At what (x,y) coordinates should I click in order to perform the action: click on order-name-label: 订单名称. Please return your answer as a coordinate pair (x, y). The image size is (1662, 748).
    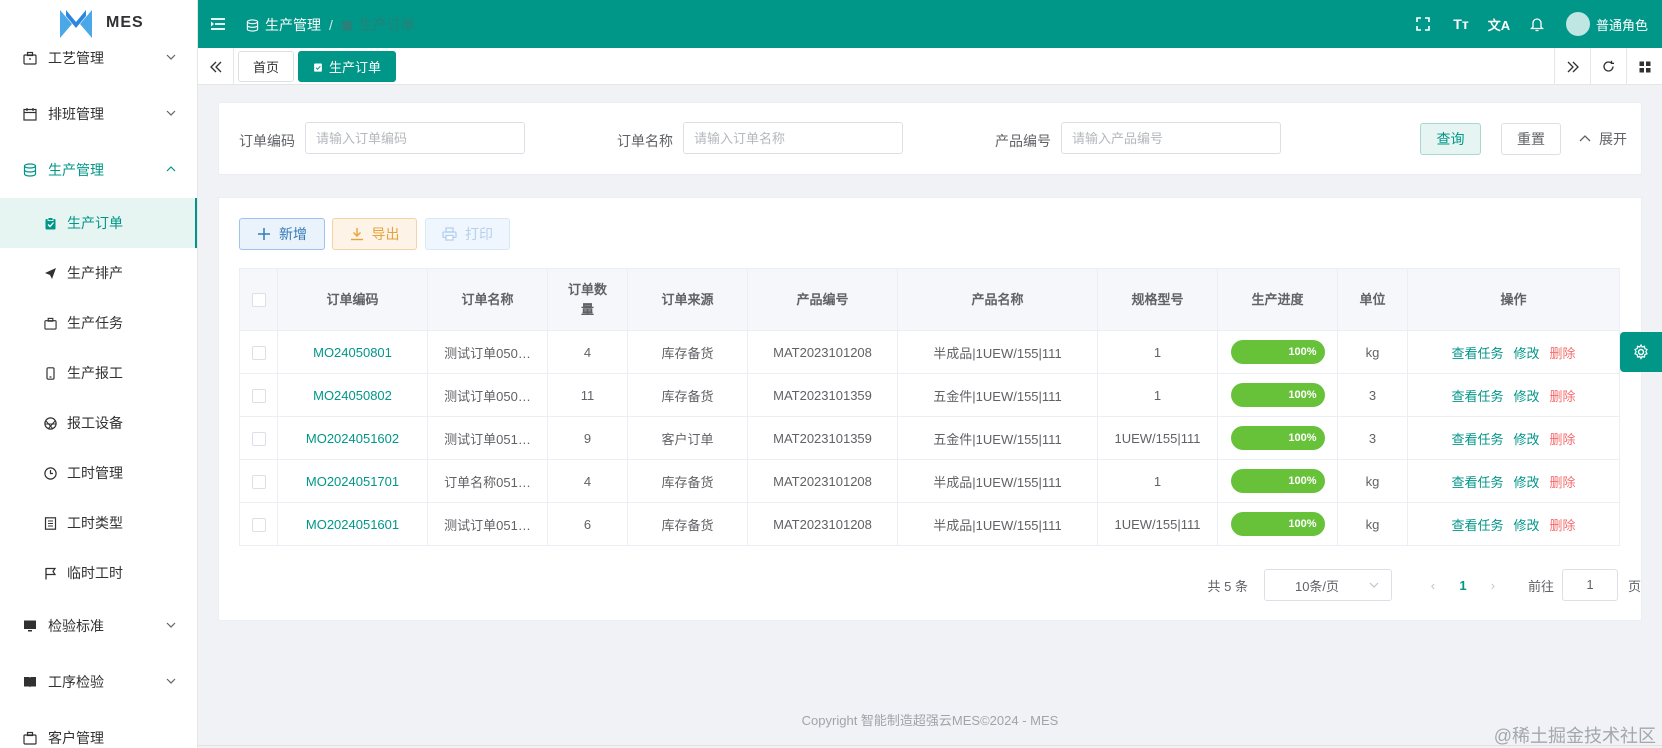
    Looking at the image, I should click on (645, 141).